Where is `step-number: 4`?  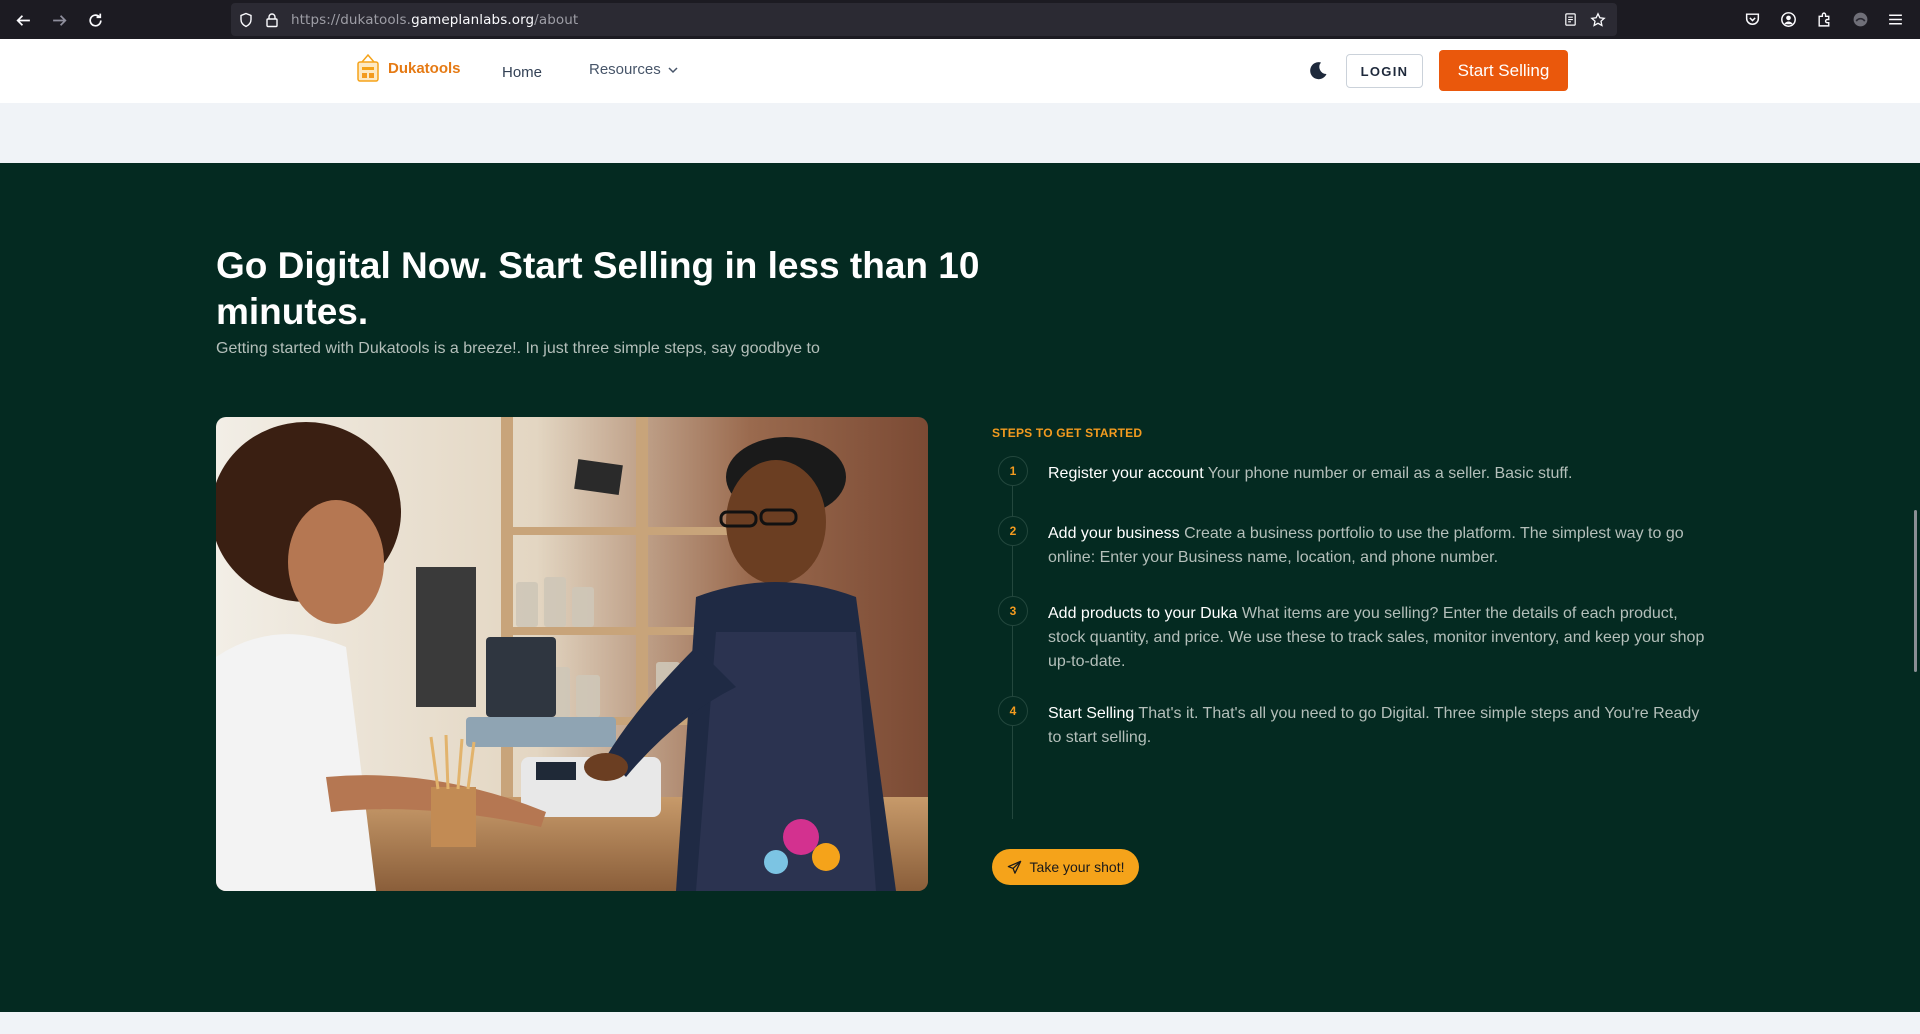
step-number: 4 is located at coordinates (1013, 711).